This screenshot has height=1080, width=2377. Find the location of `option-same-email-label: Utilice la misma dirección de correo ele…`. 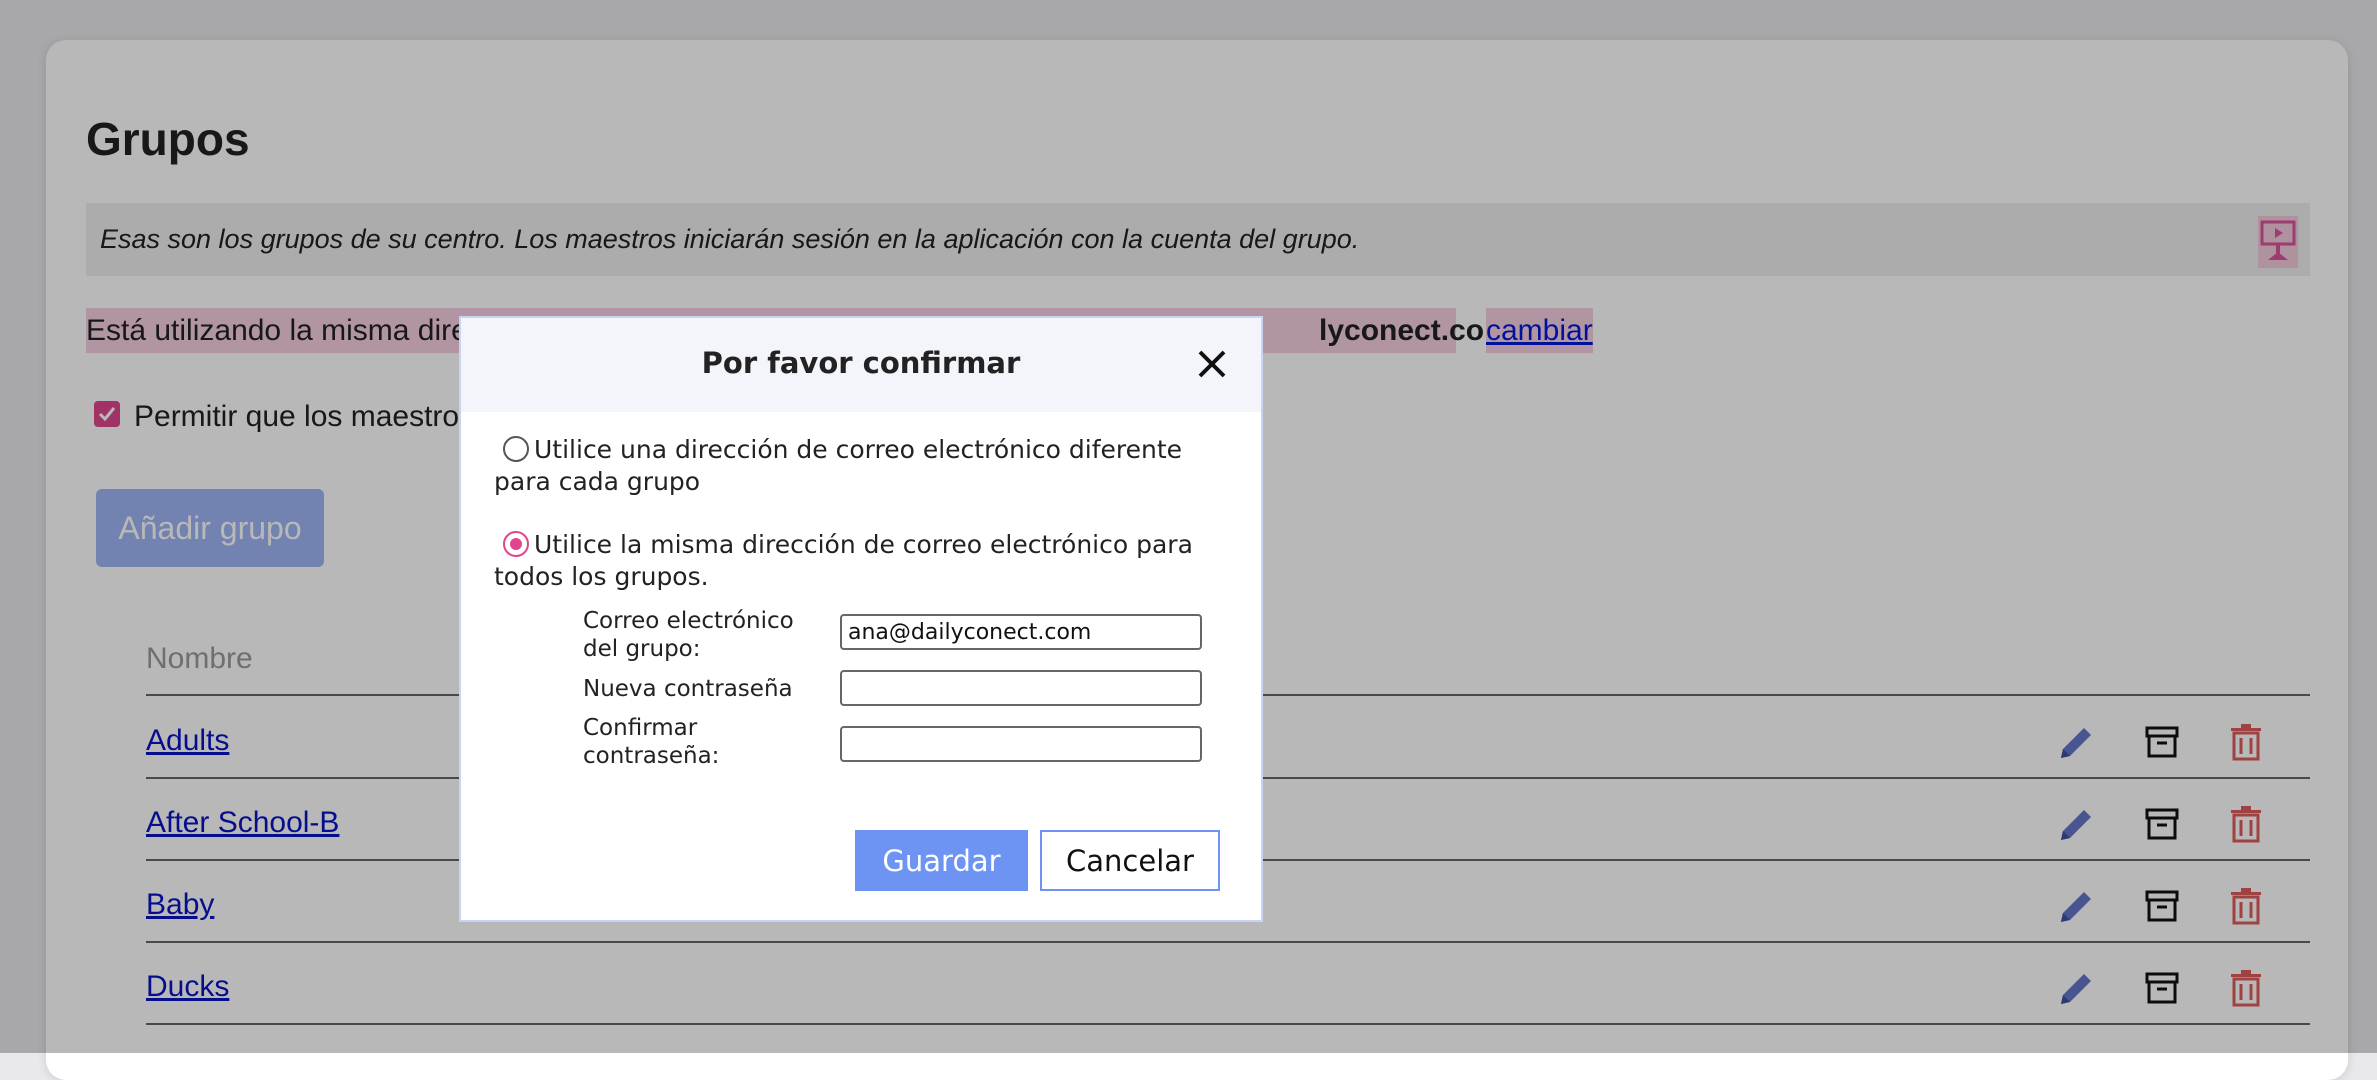

option-same-email-label: Utilice la misma dirección de correo ele… is located at coordinates (844, 561).